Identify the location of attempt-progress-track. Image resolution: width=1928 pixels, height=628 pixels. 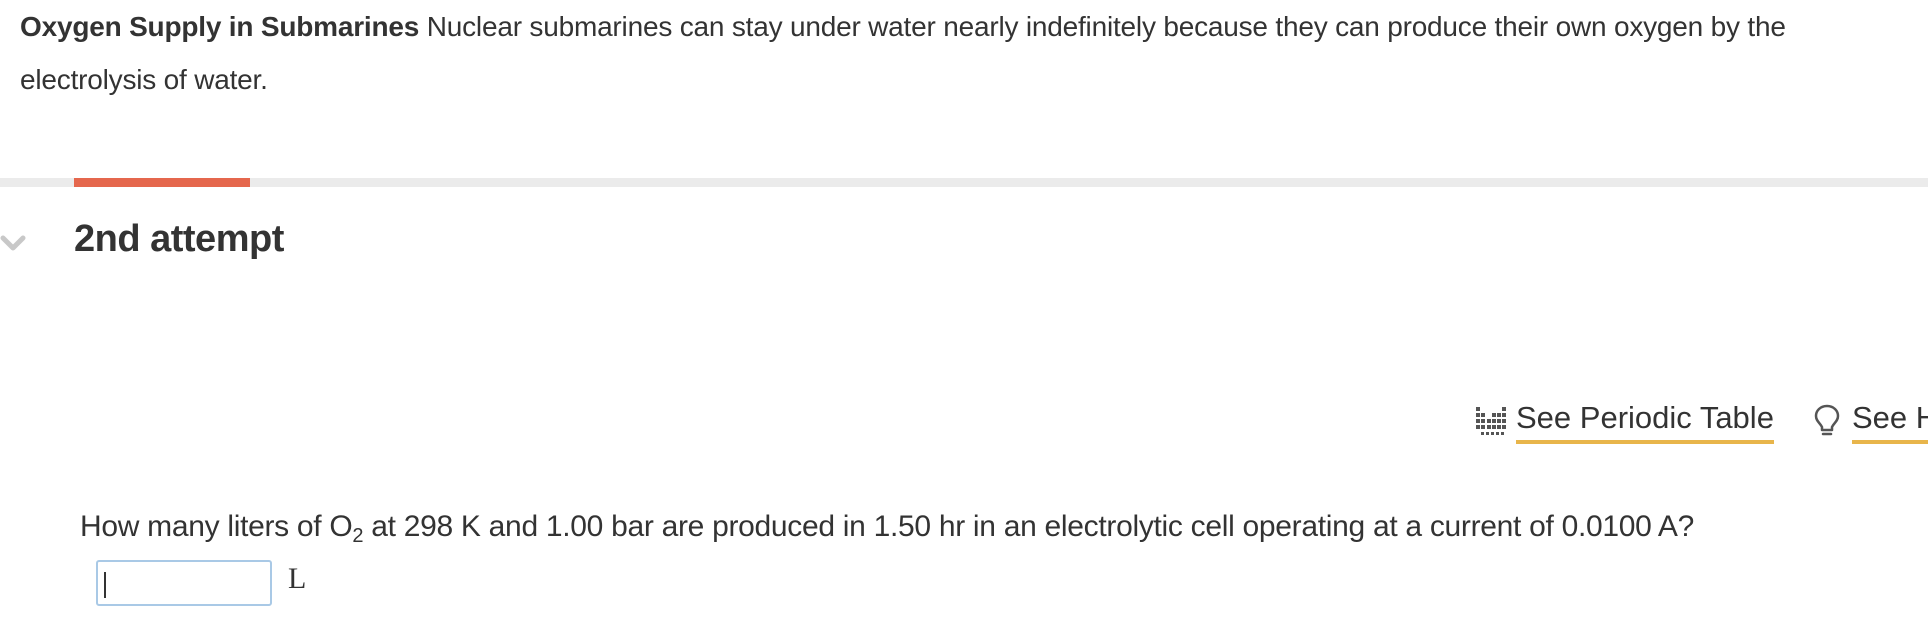
(964, 182).